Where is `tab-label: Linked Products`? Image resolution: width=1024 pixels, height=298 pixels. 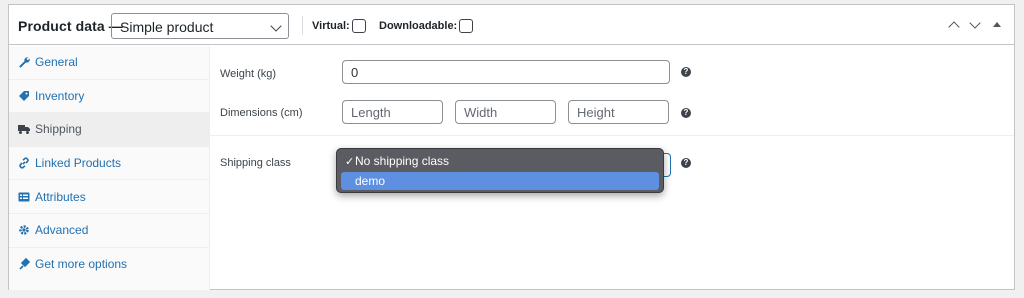
tab-label: Linked Products is located at coordinates (78, 163).